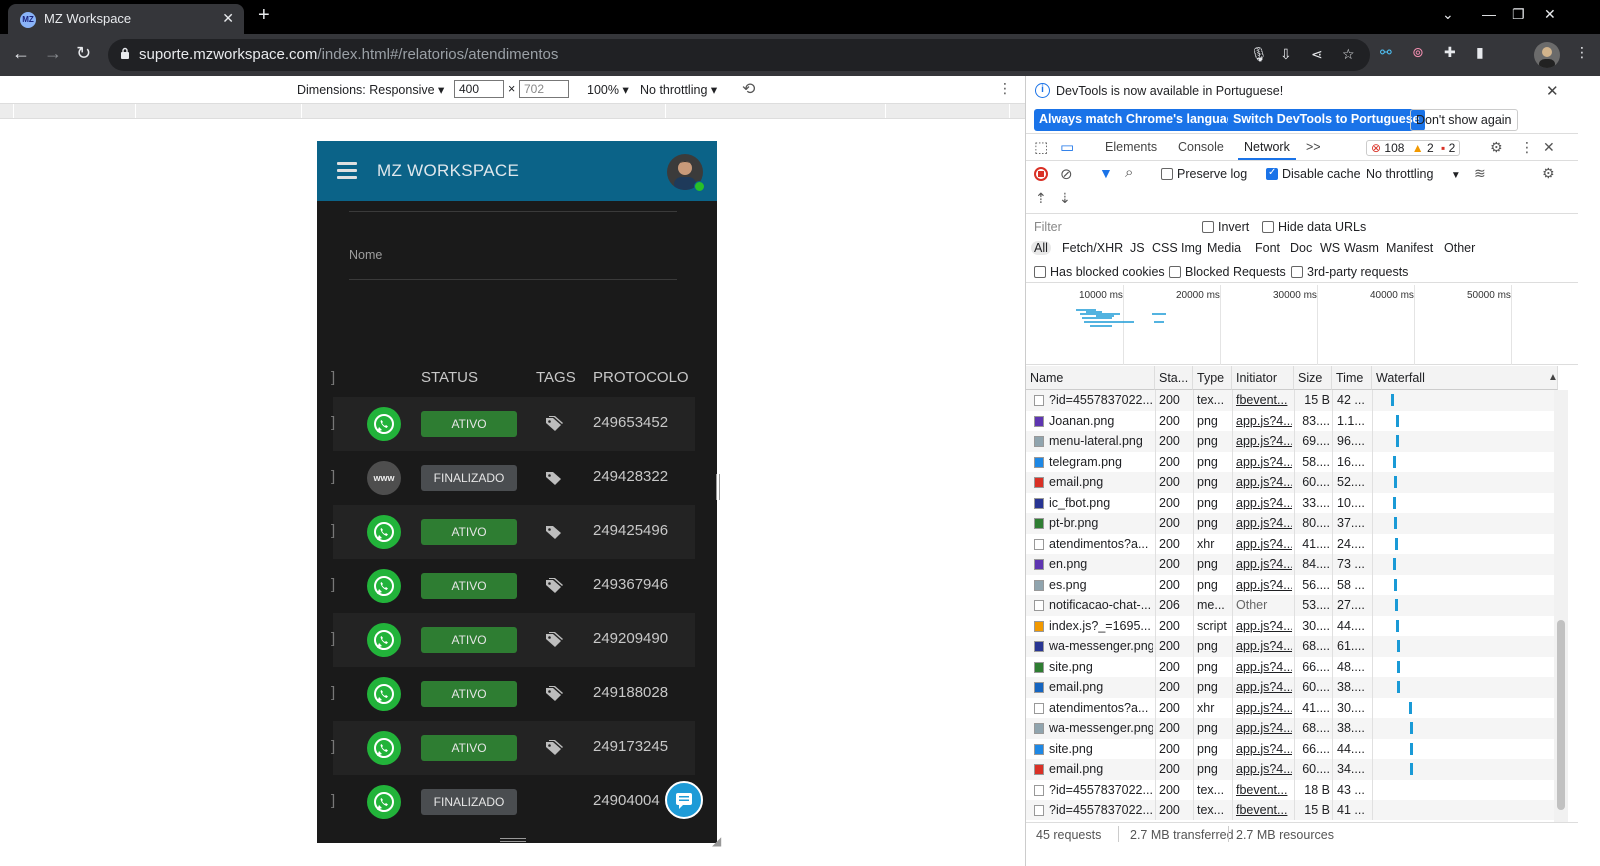 The height and width of the screenshot is (866, 1600). I want to click on table-row: ] ATIVO 249188028, so click(513, 694).